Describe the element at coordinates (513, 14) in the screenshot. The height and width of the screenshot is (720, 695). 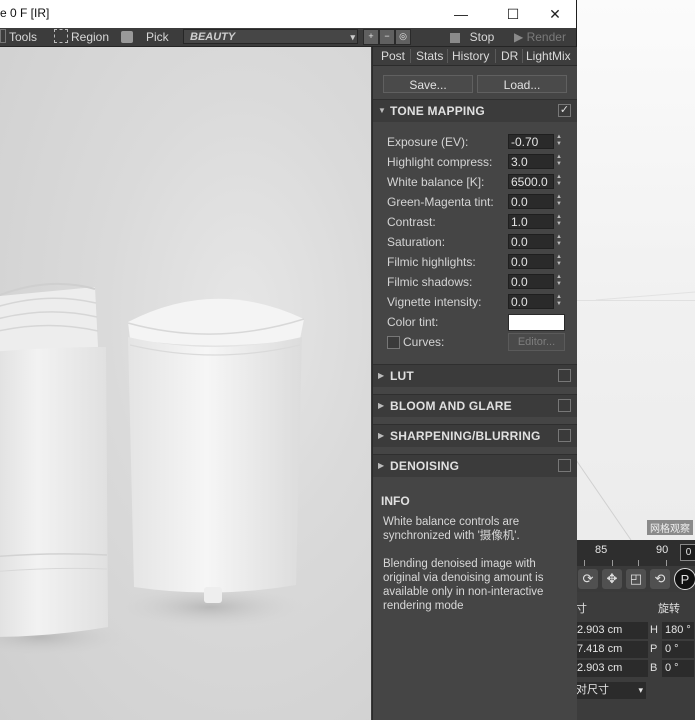
I see `maximize-button: ☐` at that location.